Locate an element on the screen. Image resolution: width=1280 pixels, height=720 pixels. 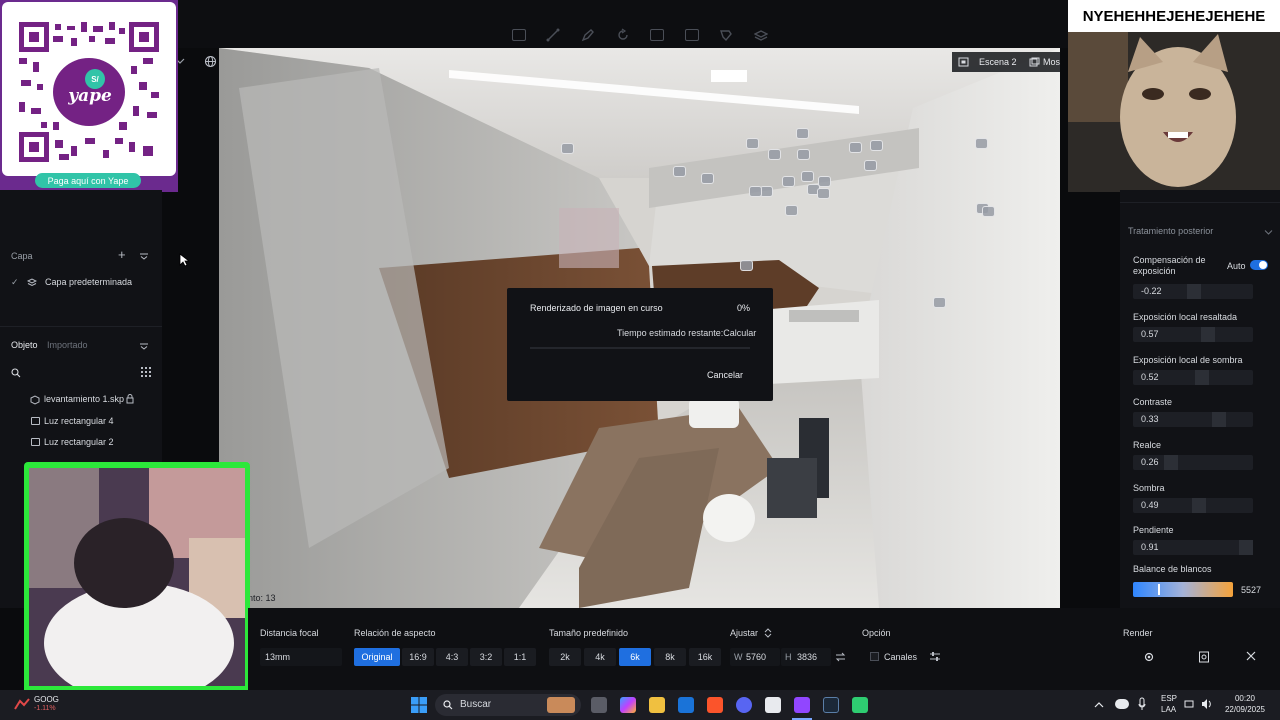
grid-view-icon is located at coordinates (146, 372).